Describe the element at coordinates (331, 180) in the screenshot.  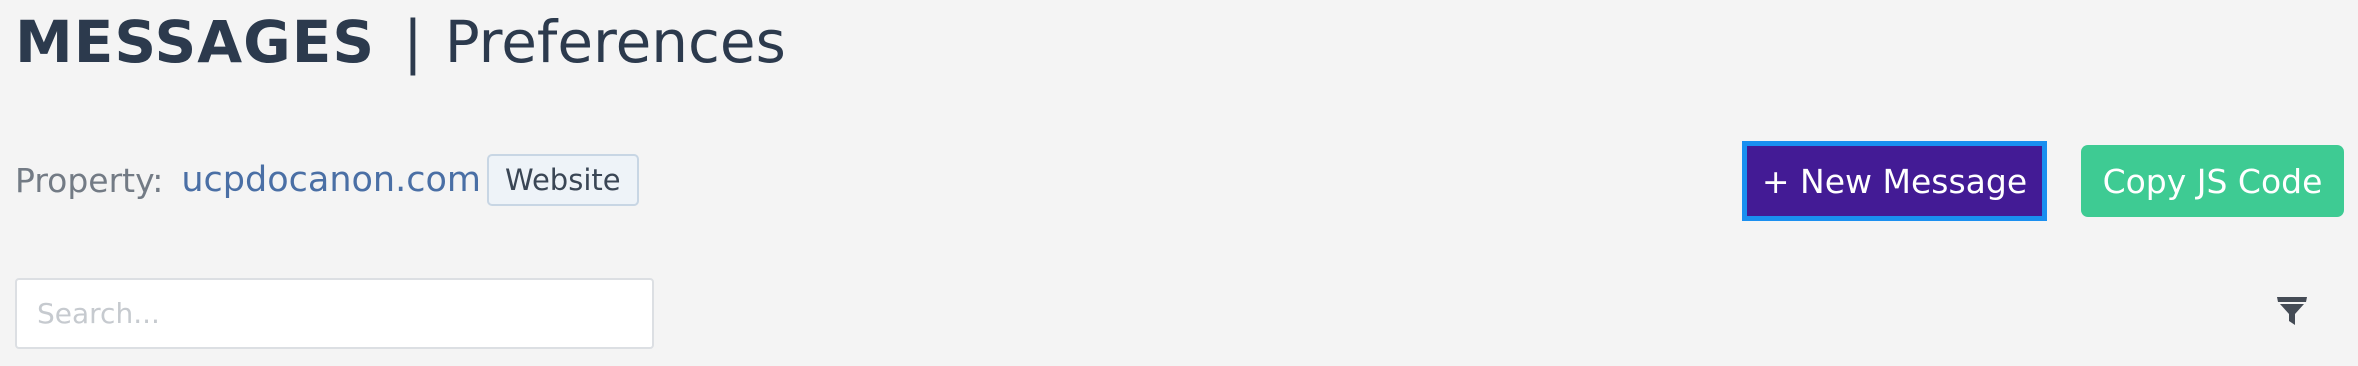
I see `property-value-link: ucpdocanon.com` at that location.